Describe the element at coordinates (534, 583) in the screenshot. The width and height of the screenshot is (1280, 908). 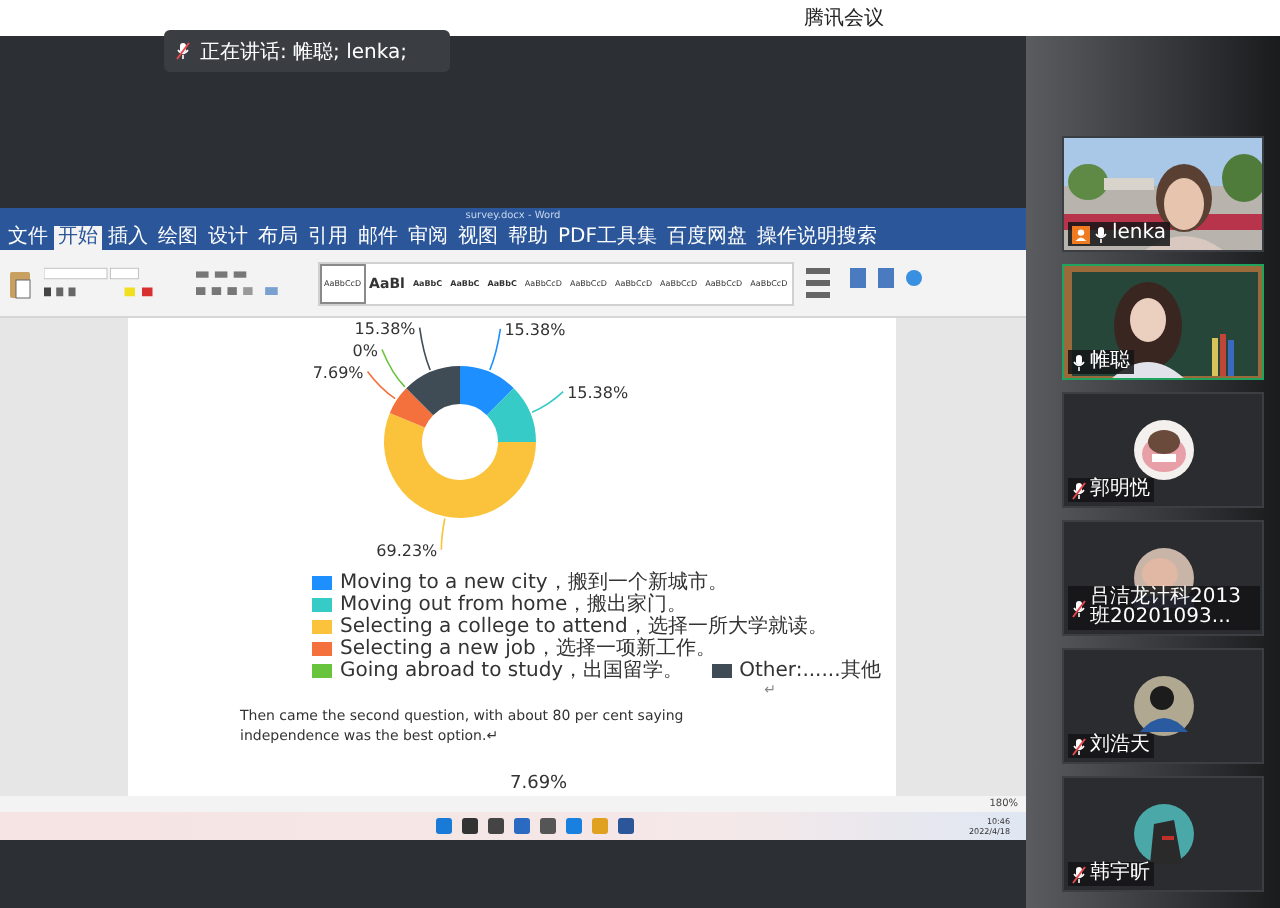
I see `legend-label: Moving to a new city，搬到一个新城市。` at that location.